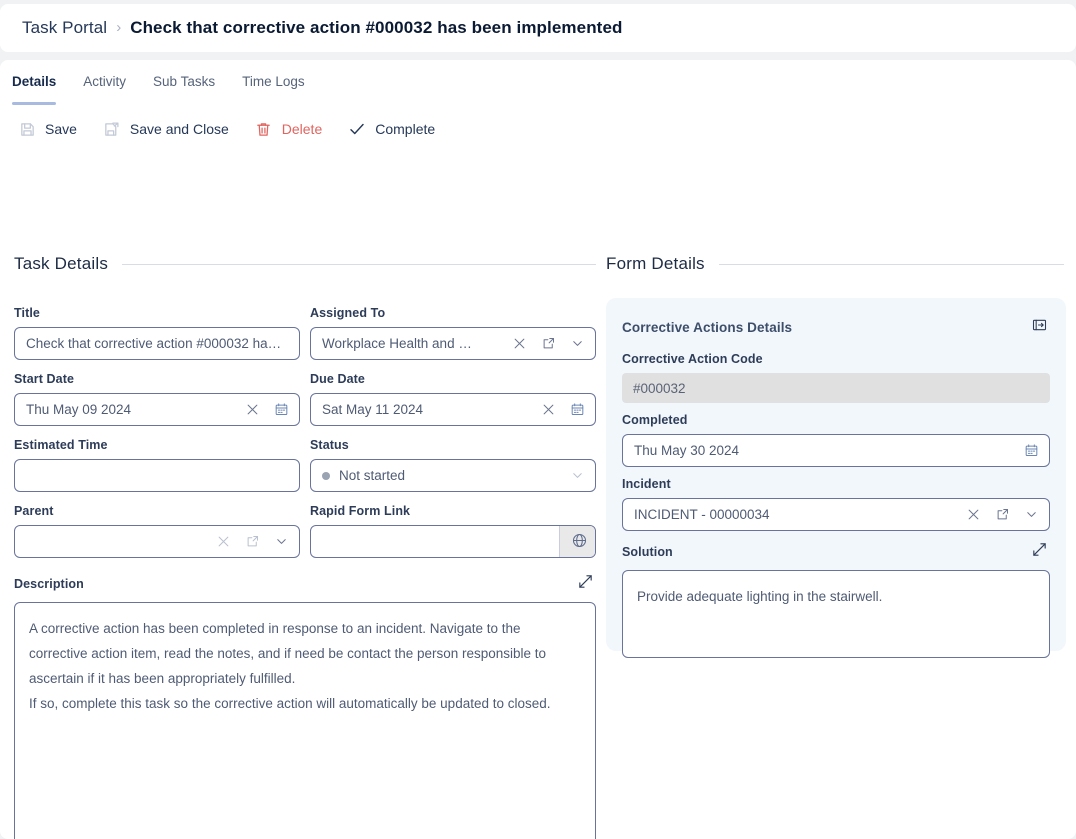  I want to click on tab-details: Details, so click(41, 87).